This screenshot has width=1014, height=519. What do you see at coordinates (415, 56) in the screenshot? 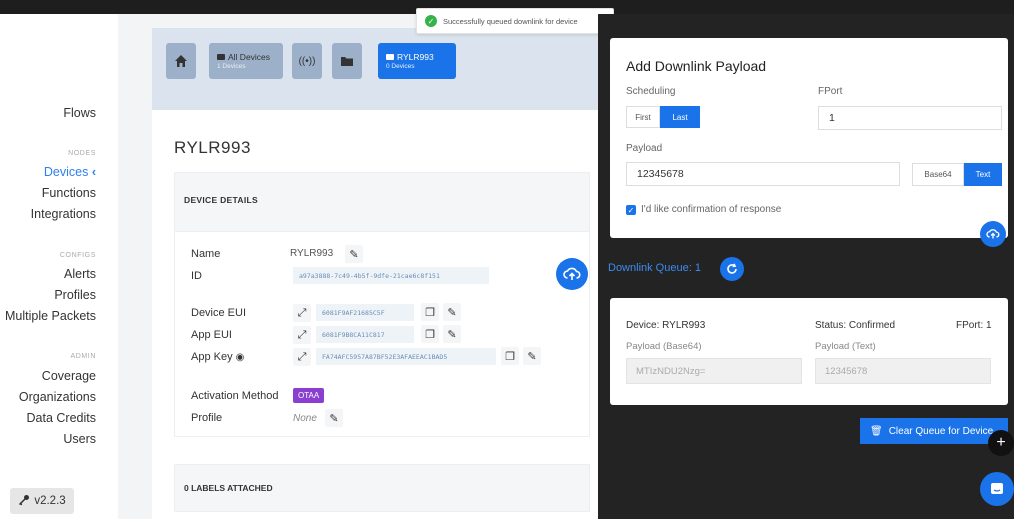
I see `breadcrumb-current-label: RYLR993` at bounding box center [415, 56].